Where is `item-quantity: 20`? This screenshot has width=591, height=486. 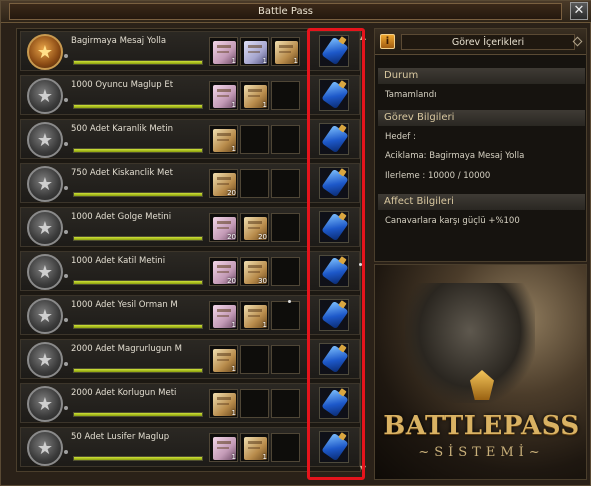 item-quantity: 20 is located at coordinates (231, 193).